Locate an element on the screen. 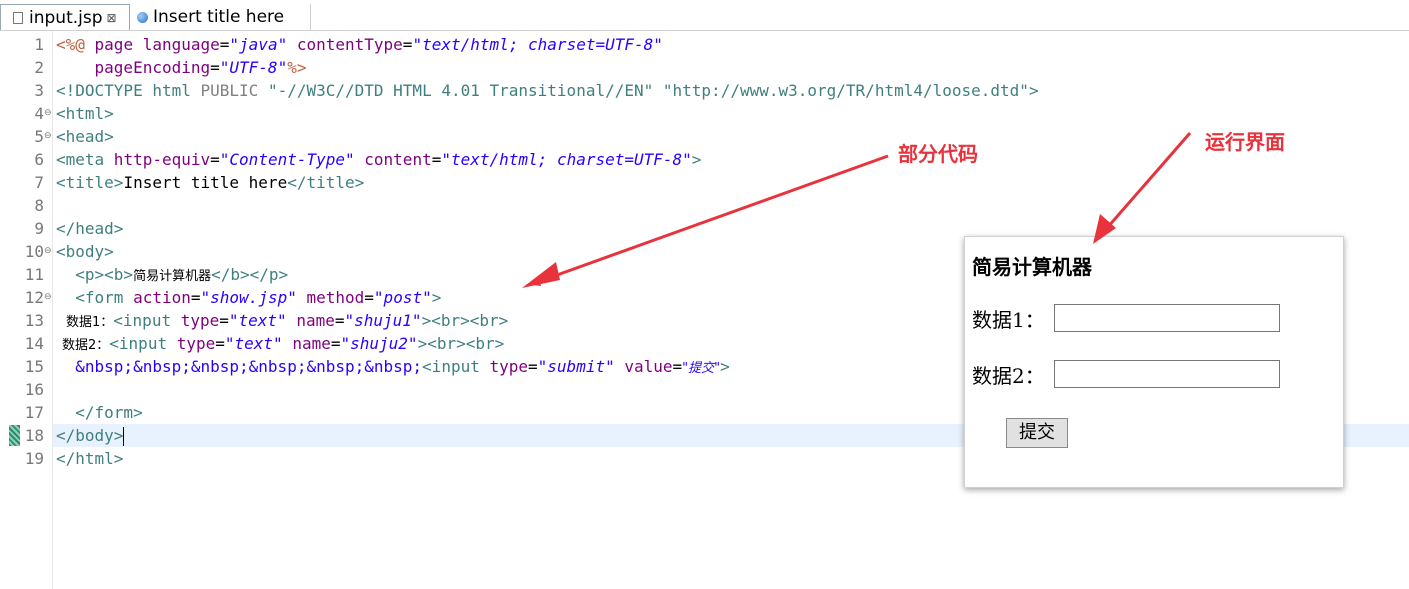 The image size is (1409, 589). arrowhead-code-icon is located at coordinates (541, 275).